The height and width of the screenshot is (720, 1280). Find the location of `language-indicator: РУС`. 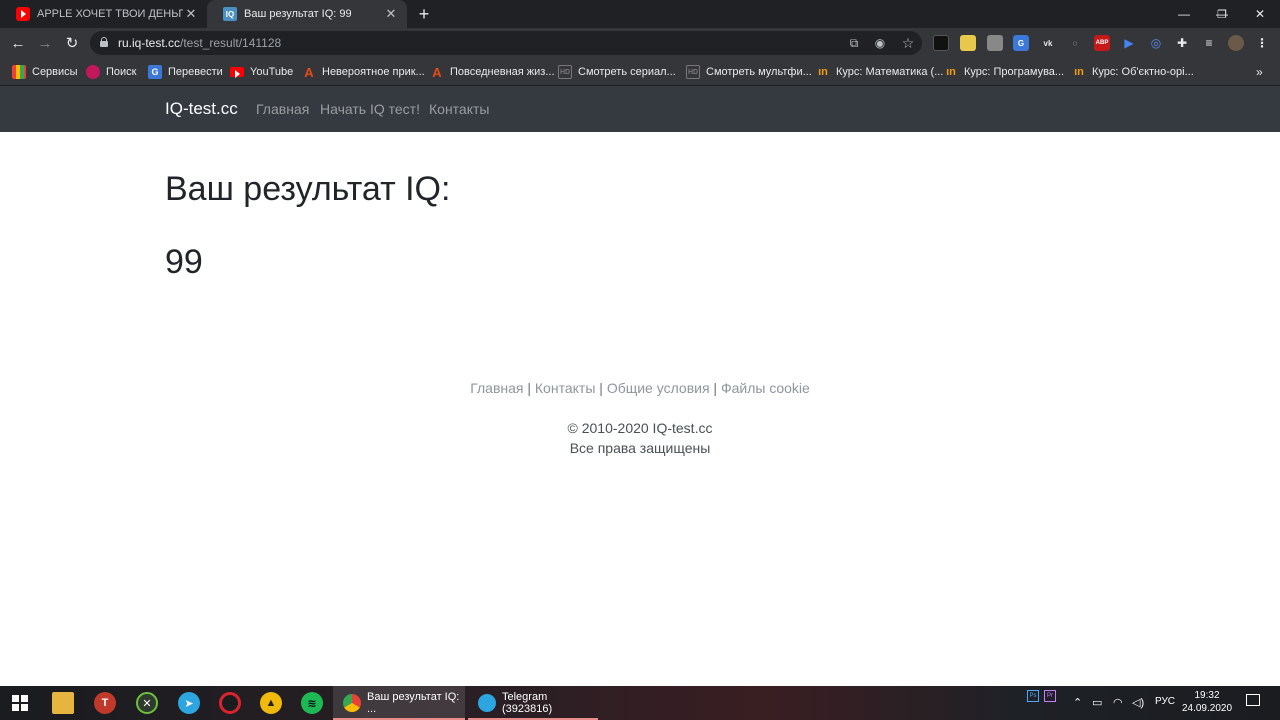

language-indicator: РУС is located at coordinates (1165, 701).